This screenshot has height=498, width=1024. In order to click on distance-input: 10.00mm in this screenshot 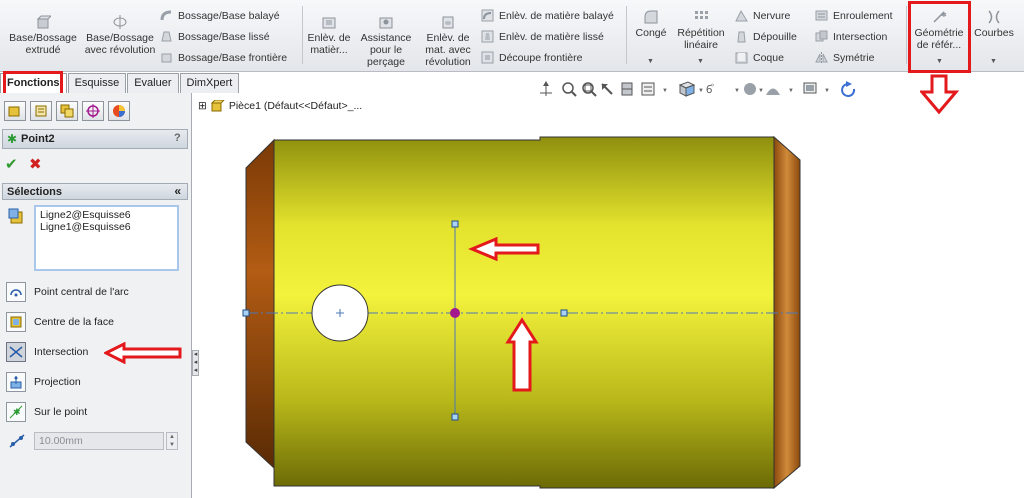, I will do `click(99, 441)`.